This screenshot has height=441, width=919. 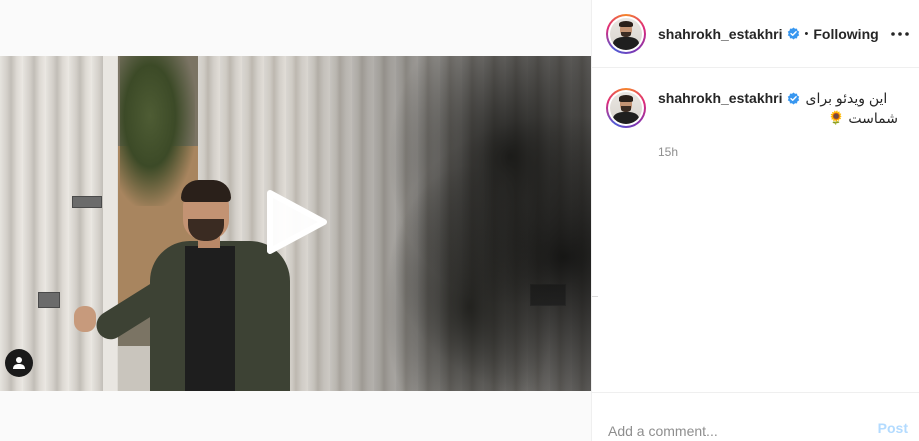 What do you see at coordinates (720, 34) in the screenshot?
I see `username-link: shahrokh_estakhri` at bounding box center [720, 34].